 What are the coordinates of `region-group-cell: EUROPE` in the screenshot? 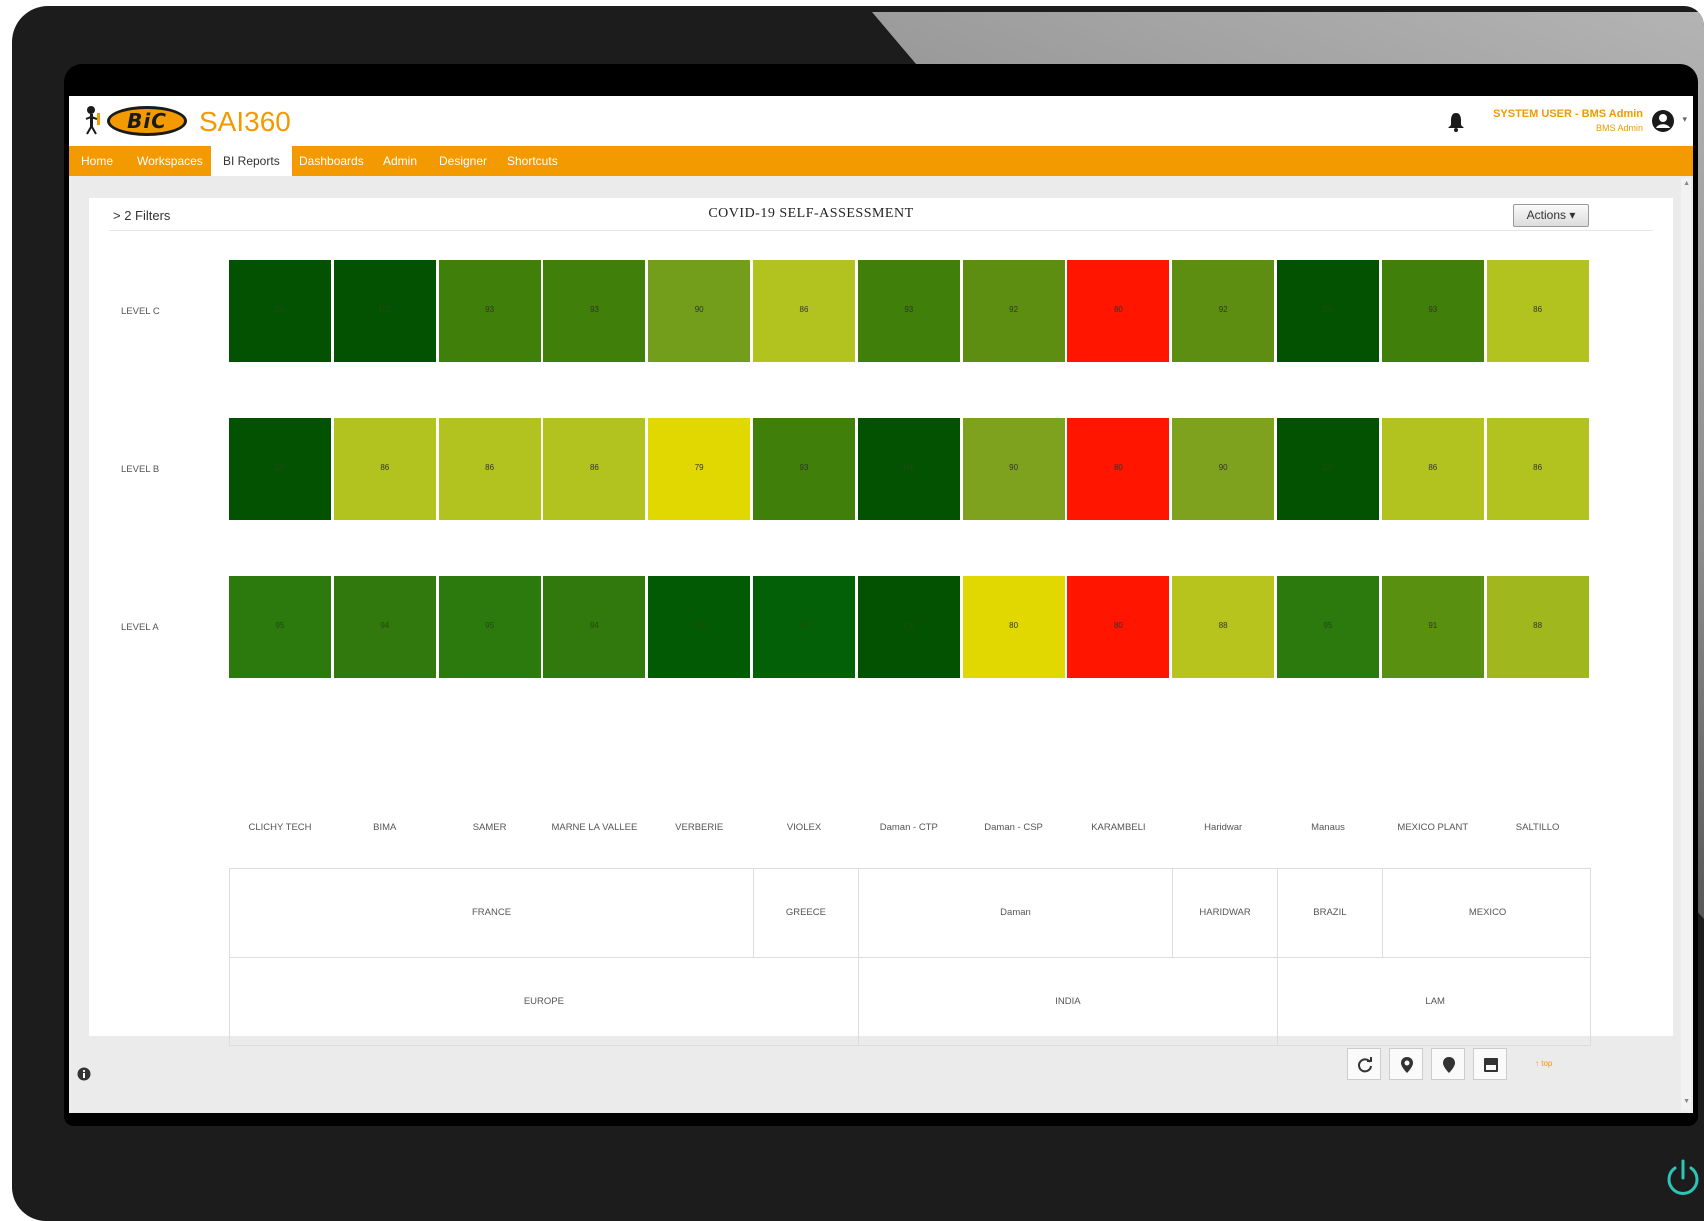 It's located at (544, 1001).